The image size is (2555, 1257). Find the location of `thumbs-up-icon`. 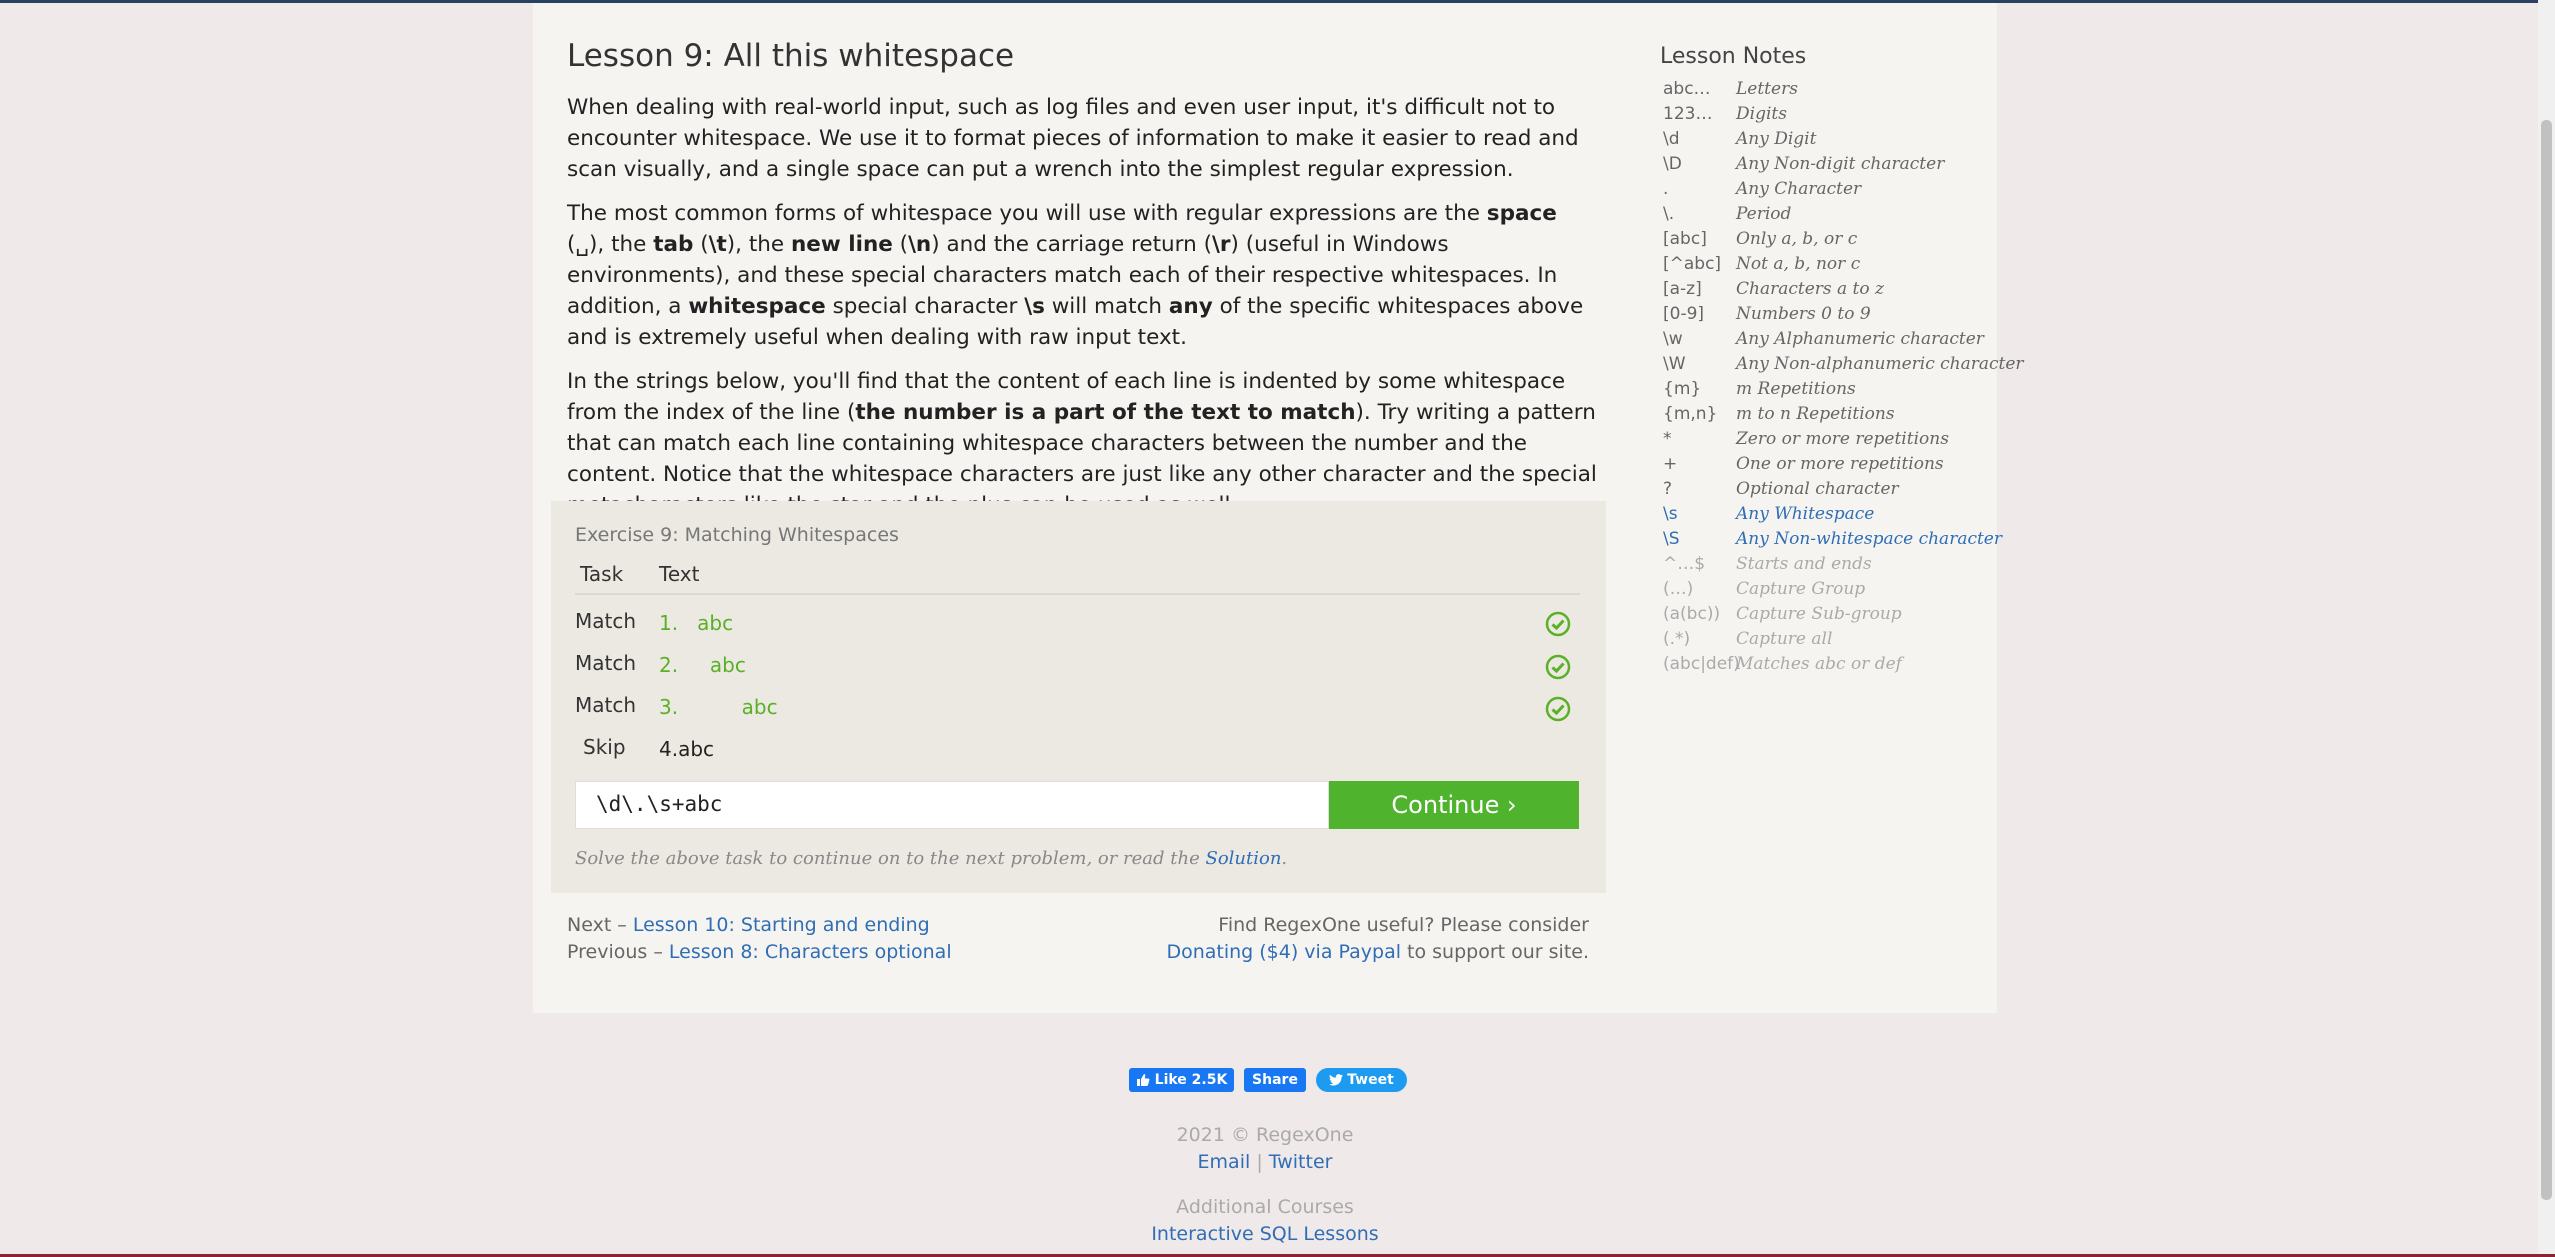

thumbs-up-icon is located at coordinates (1143, 1080).